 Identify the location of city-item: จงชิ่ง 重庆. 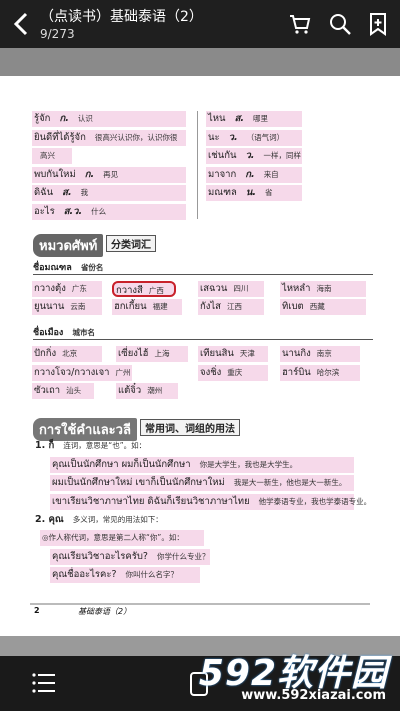
(233, 373).